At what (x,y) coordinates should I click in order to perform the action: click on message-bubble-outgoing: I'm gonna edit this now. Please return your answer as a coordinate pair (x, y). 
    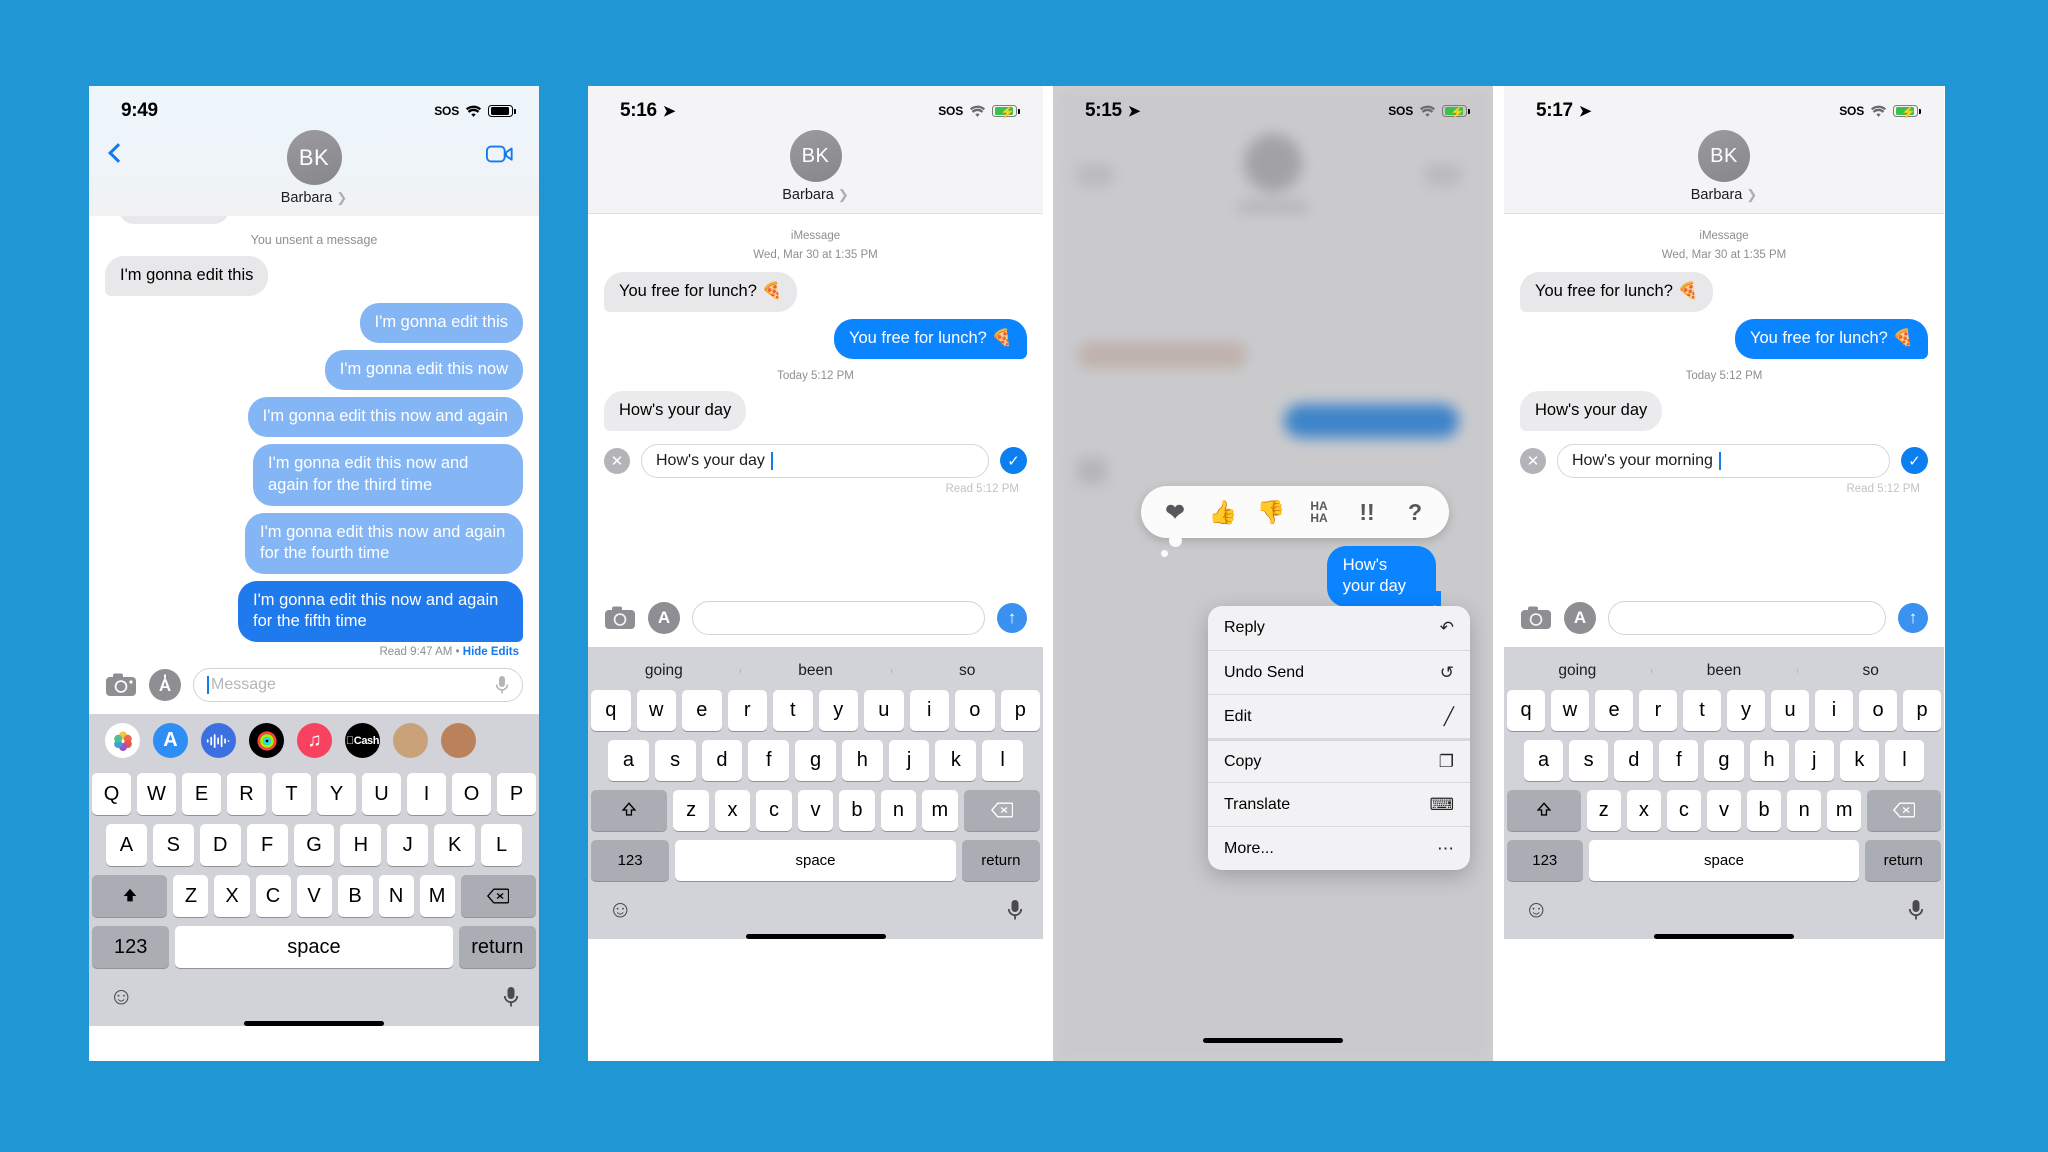
    Looking at the image, I should click on (423, 370).